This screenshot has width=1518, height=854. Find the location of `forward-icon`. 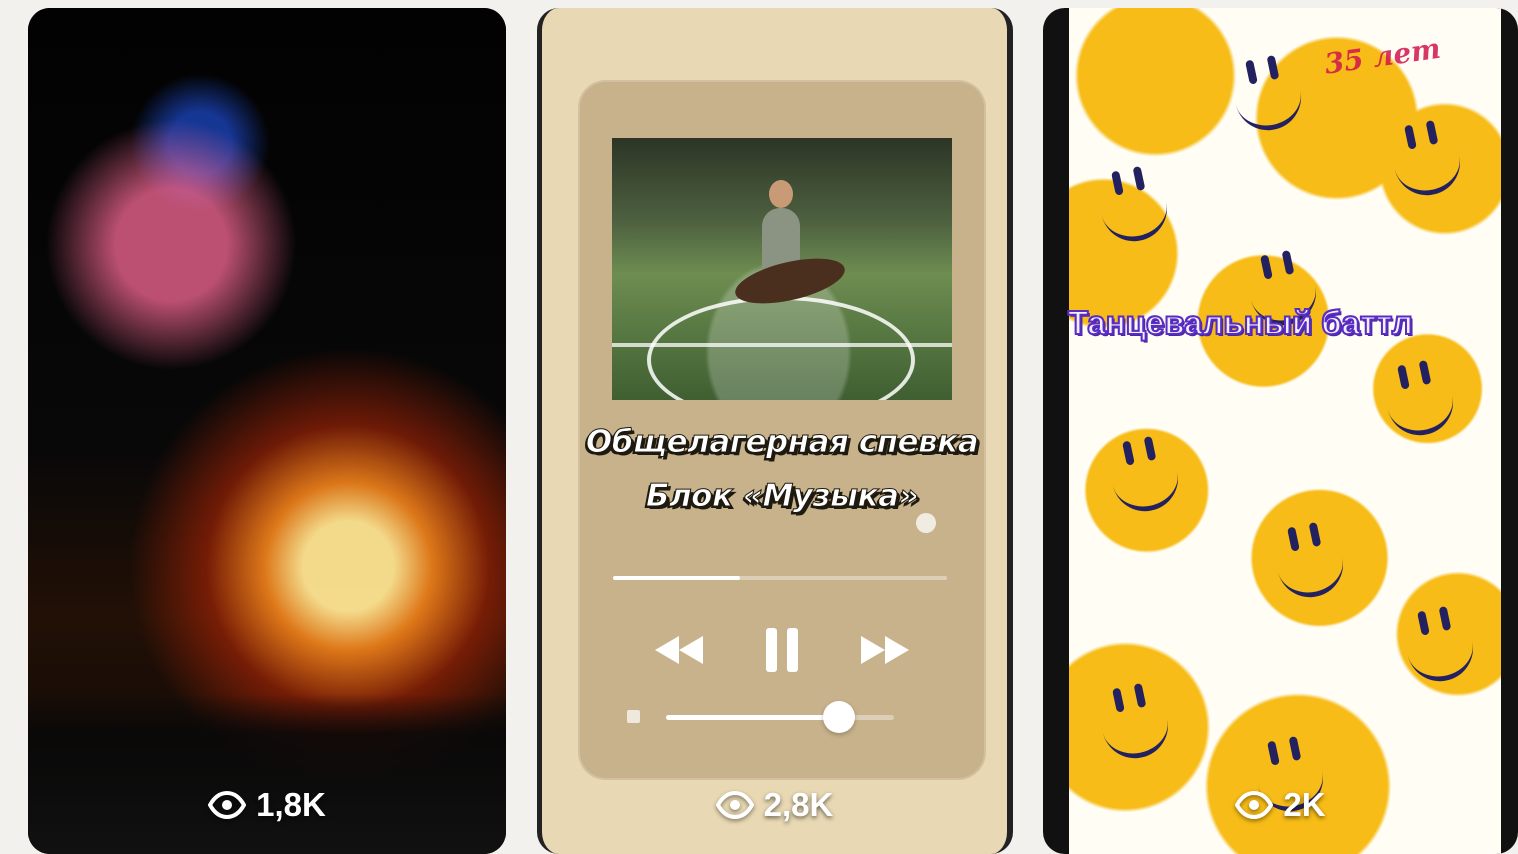

forward-icon is located at coordinates (885, 650).